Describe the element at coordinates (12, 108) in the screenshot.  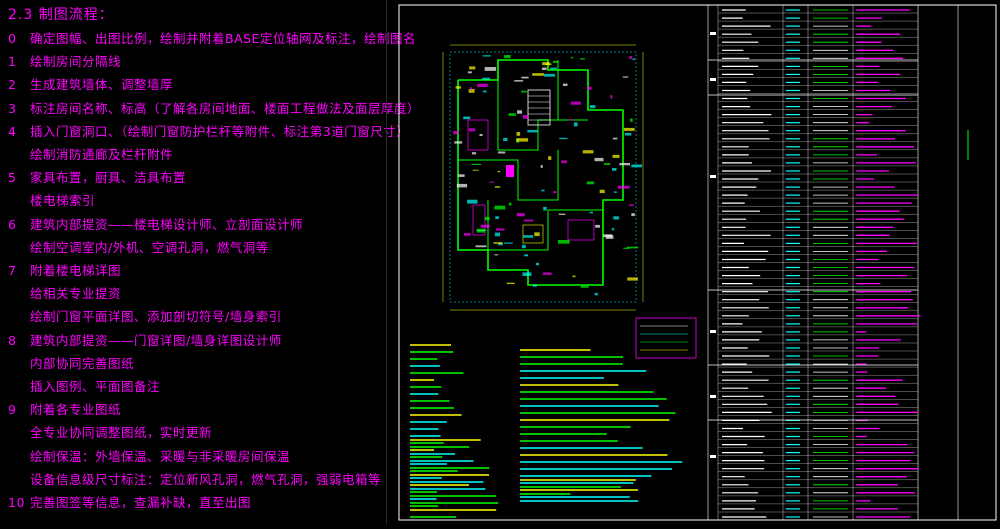
I see `step-number: 3` at that location.